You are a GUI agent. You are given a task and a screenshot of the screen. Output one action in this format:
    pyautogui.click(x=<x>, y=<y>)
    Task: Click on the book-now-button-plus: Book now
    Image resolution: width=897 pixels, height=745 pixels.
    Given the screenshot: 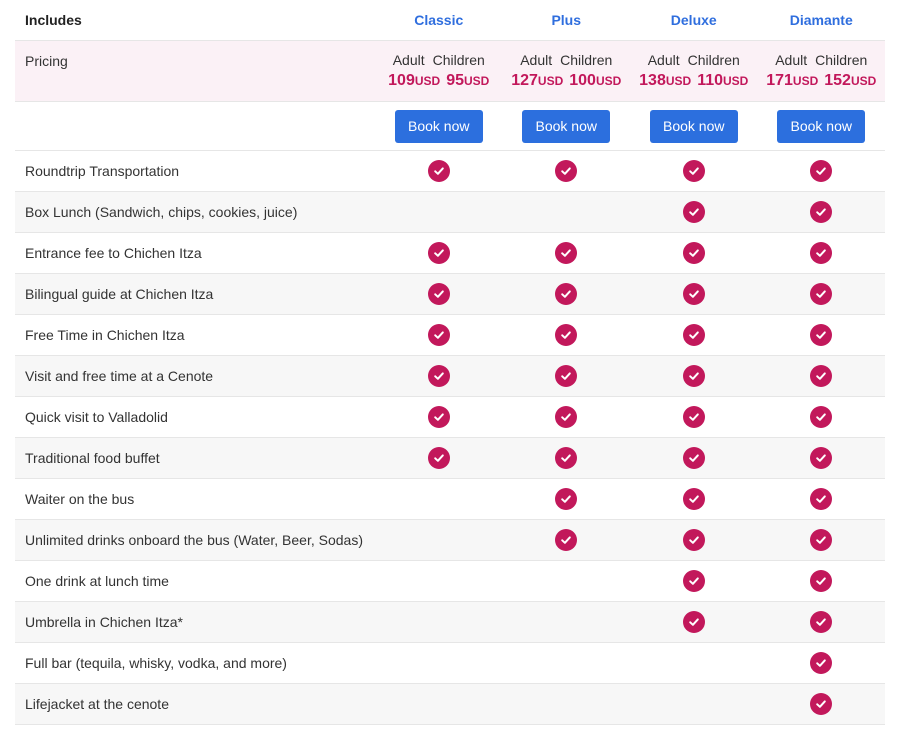 What is the action you would take?
    pyautogui.click(x=566, y=126)
    